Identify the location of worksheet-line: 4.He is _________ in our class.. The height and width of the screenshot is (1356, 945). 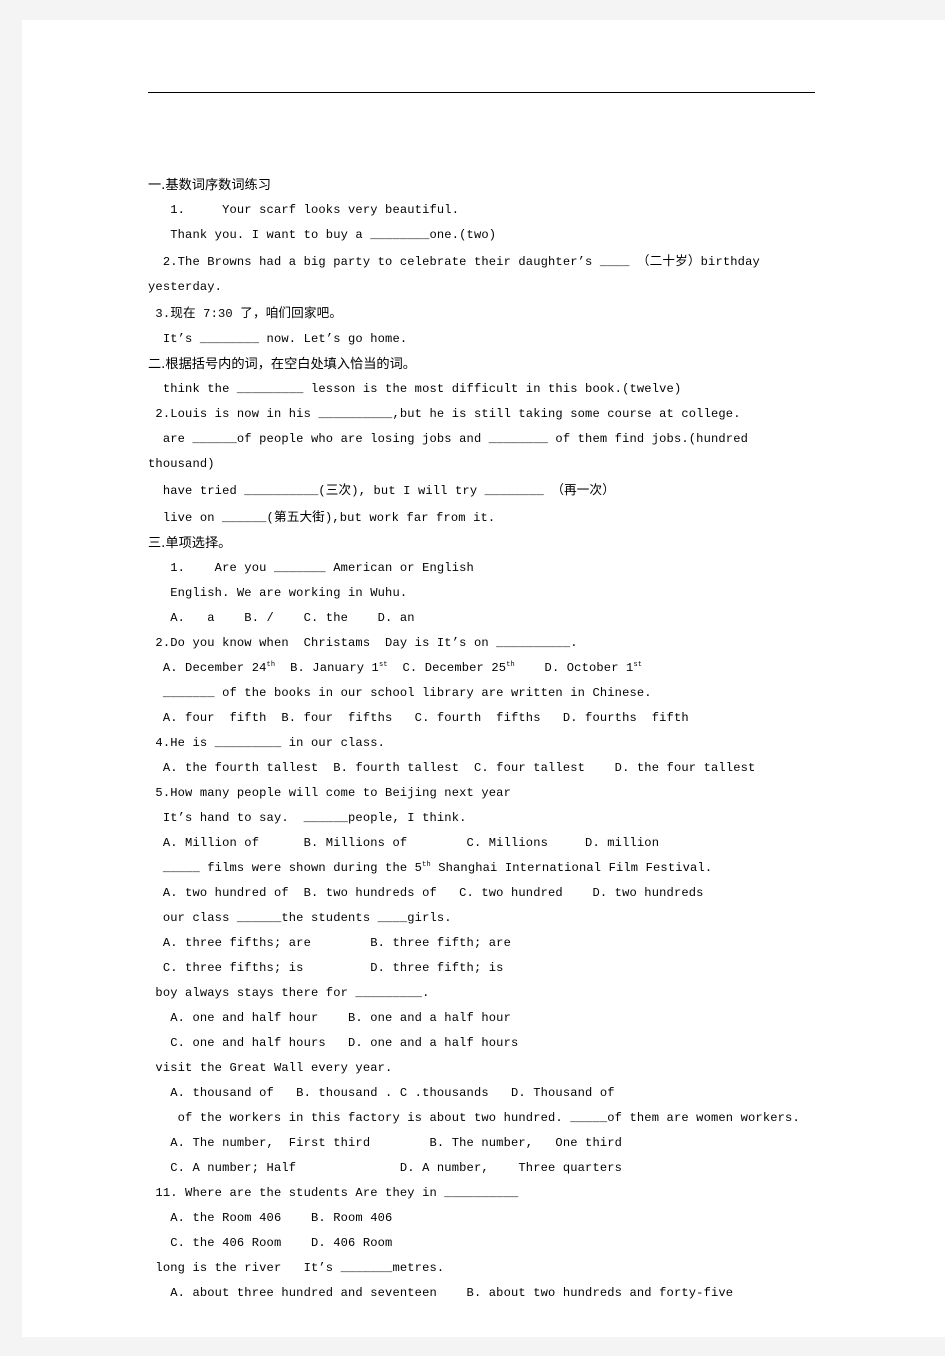
(267, 743).